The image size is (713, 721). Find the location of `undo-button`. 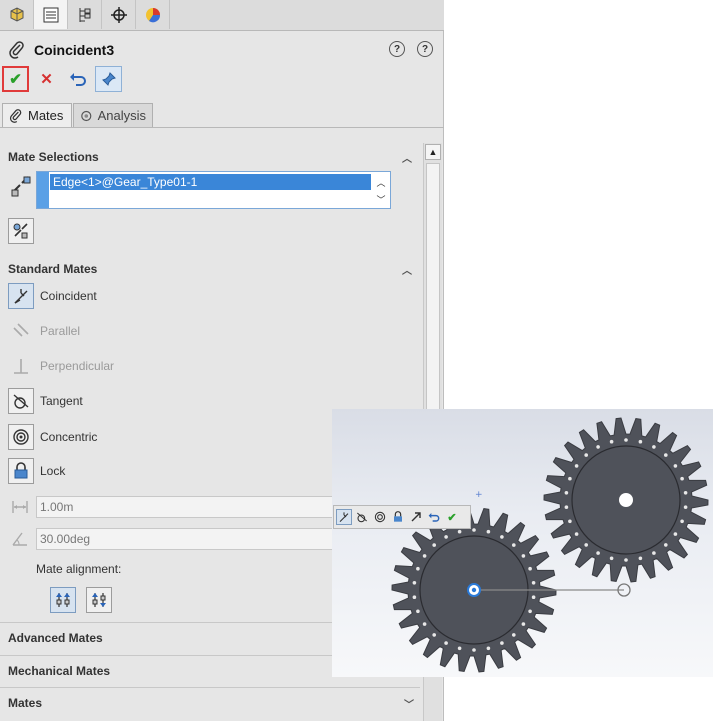

undo-button is located at coordinates (77, 79).